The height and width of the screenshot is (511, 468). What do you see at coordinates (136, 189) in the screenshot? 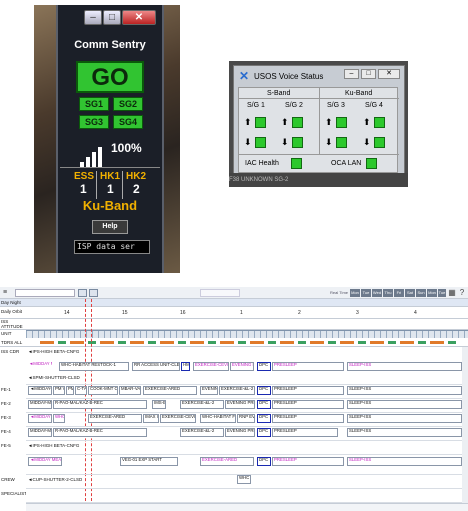
I see `hk2-value: 2` at bounding box center [136, 189].